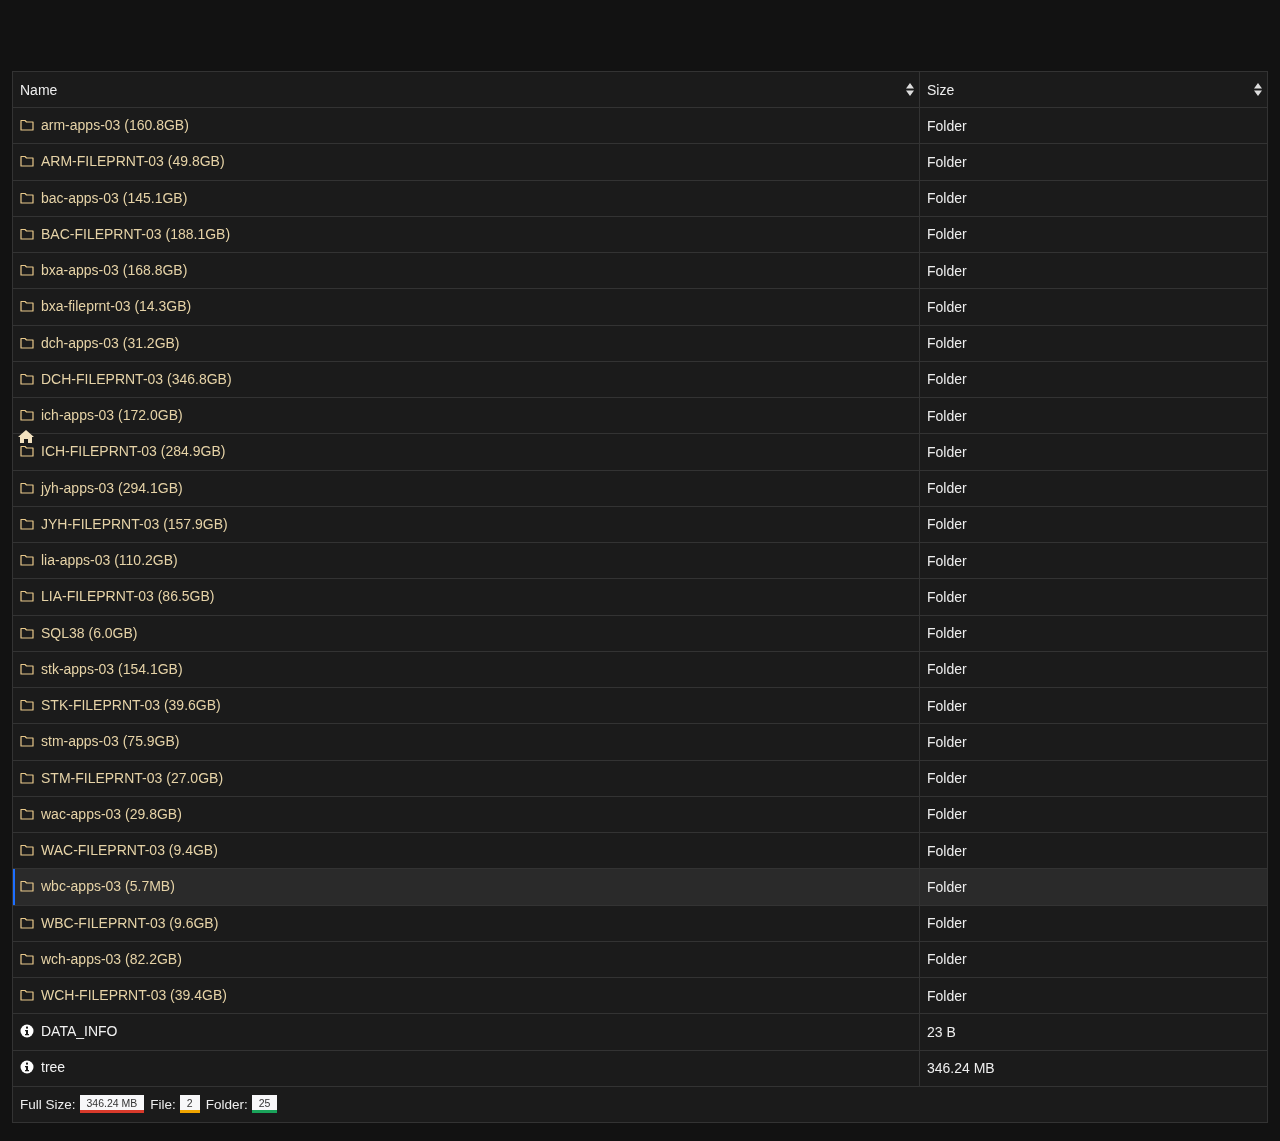 The height and width of the screenshot is (1141, 1280). Describe the element at coordinates (112, 1104) in the screenshot. I see `summary-value: 346.24 MB` at that location.